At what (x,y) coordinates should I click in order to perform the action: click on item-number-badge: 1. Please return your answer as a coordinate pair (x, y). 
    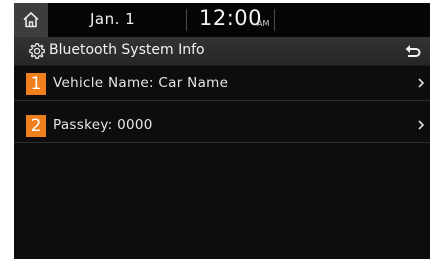
    Looking at the image, I should click on (36, 84).